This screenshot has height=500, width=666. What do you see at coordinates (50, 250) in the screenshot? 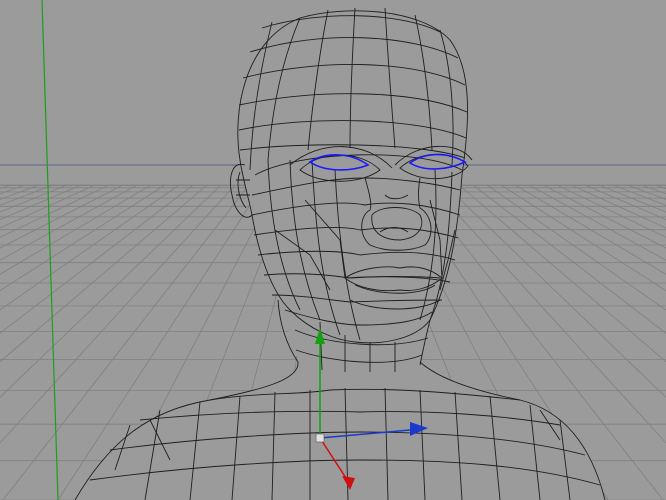
I see `world-y-axis-line` at bounding box center [50, 250].